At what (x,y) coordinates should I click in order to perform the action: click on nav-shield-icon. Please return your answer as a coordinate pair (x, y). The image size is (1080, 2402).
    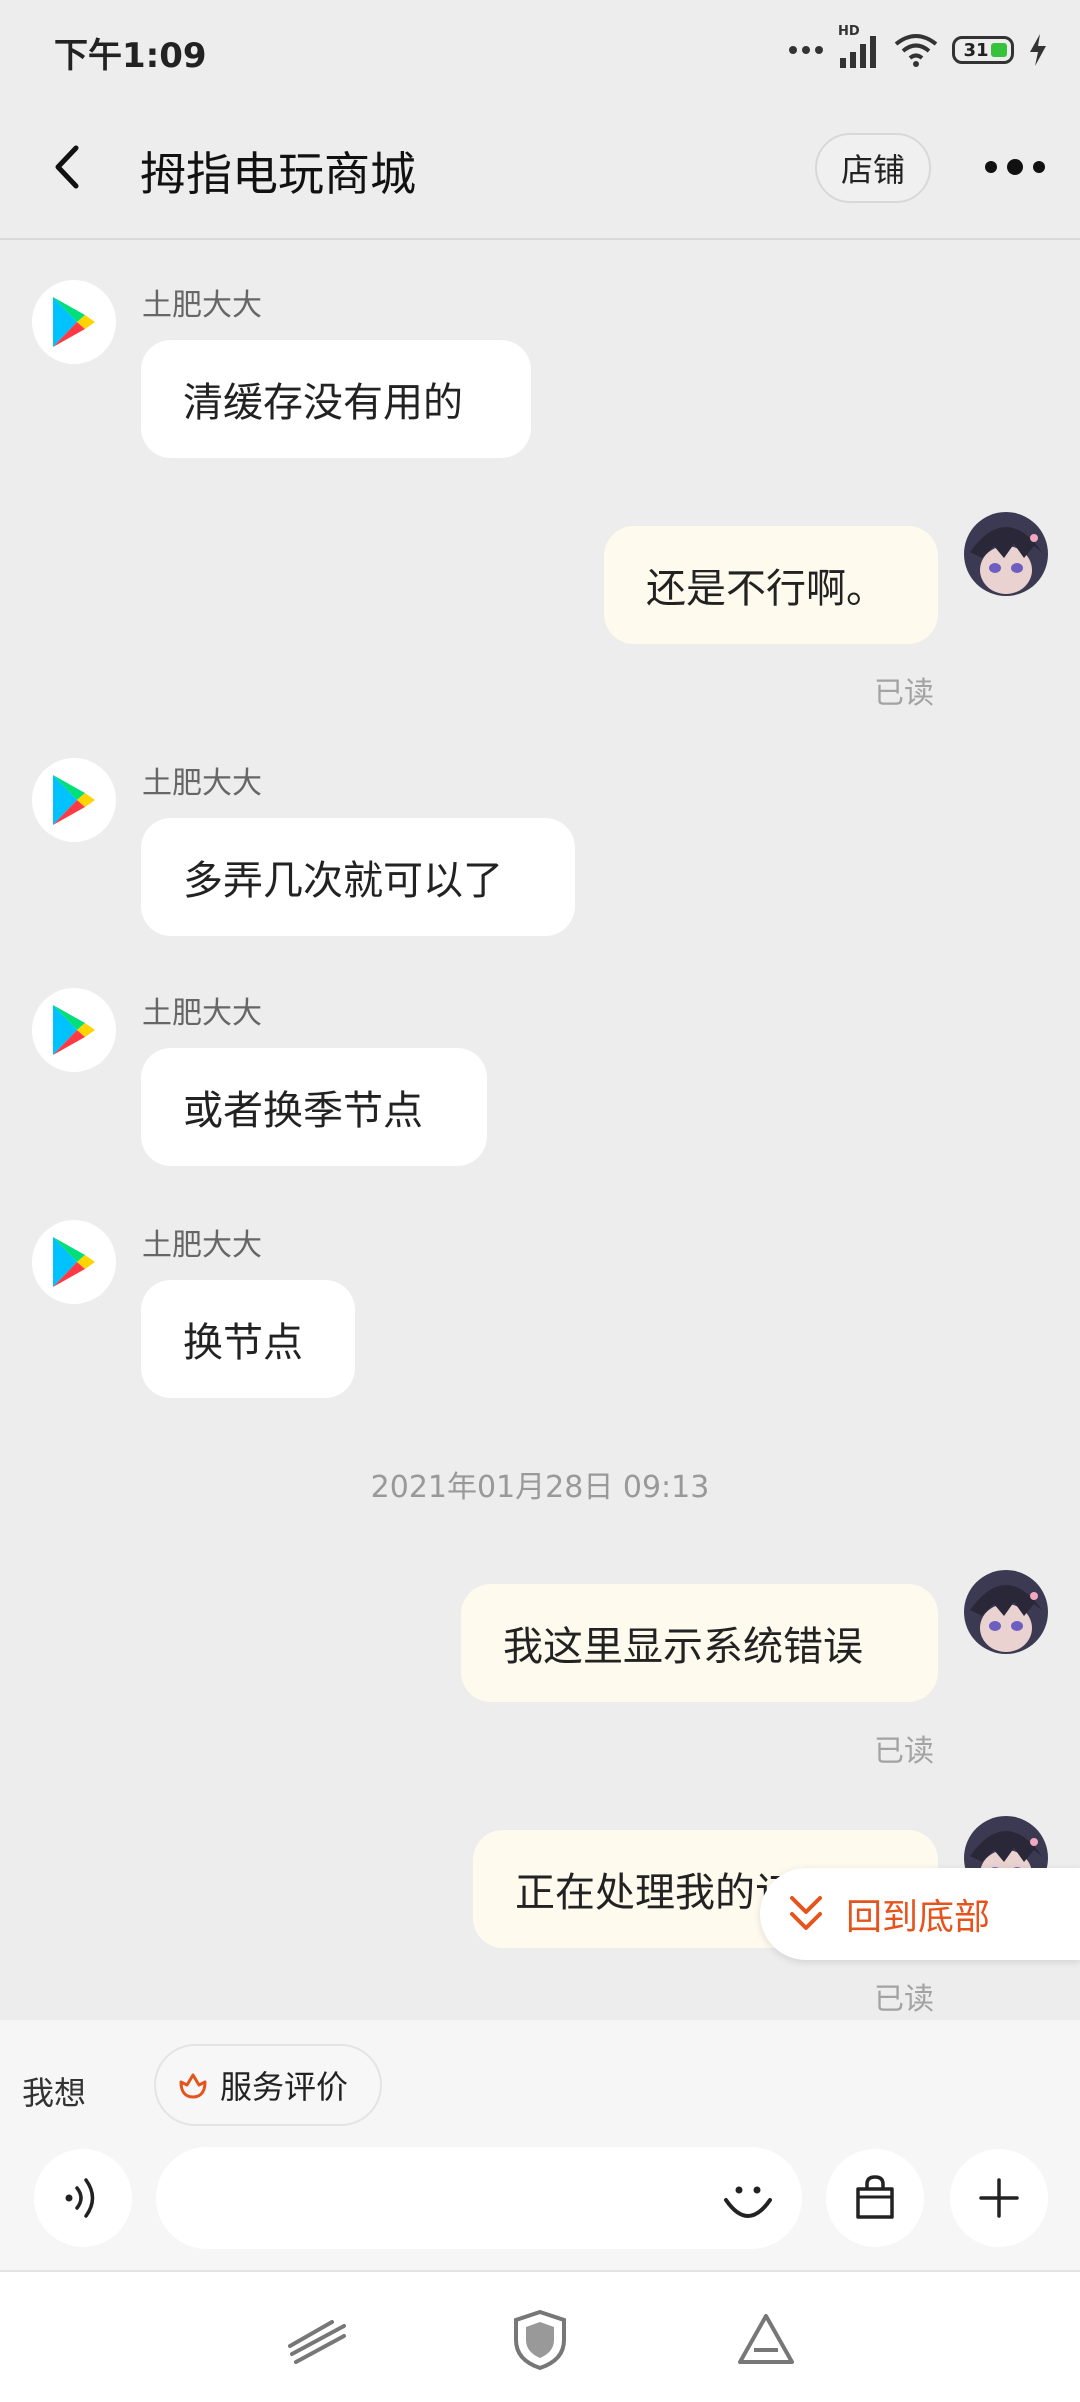
    Looking at the image, I should click on (540, 2340).